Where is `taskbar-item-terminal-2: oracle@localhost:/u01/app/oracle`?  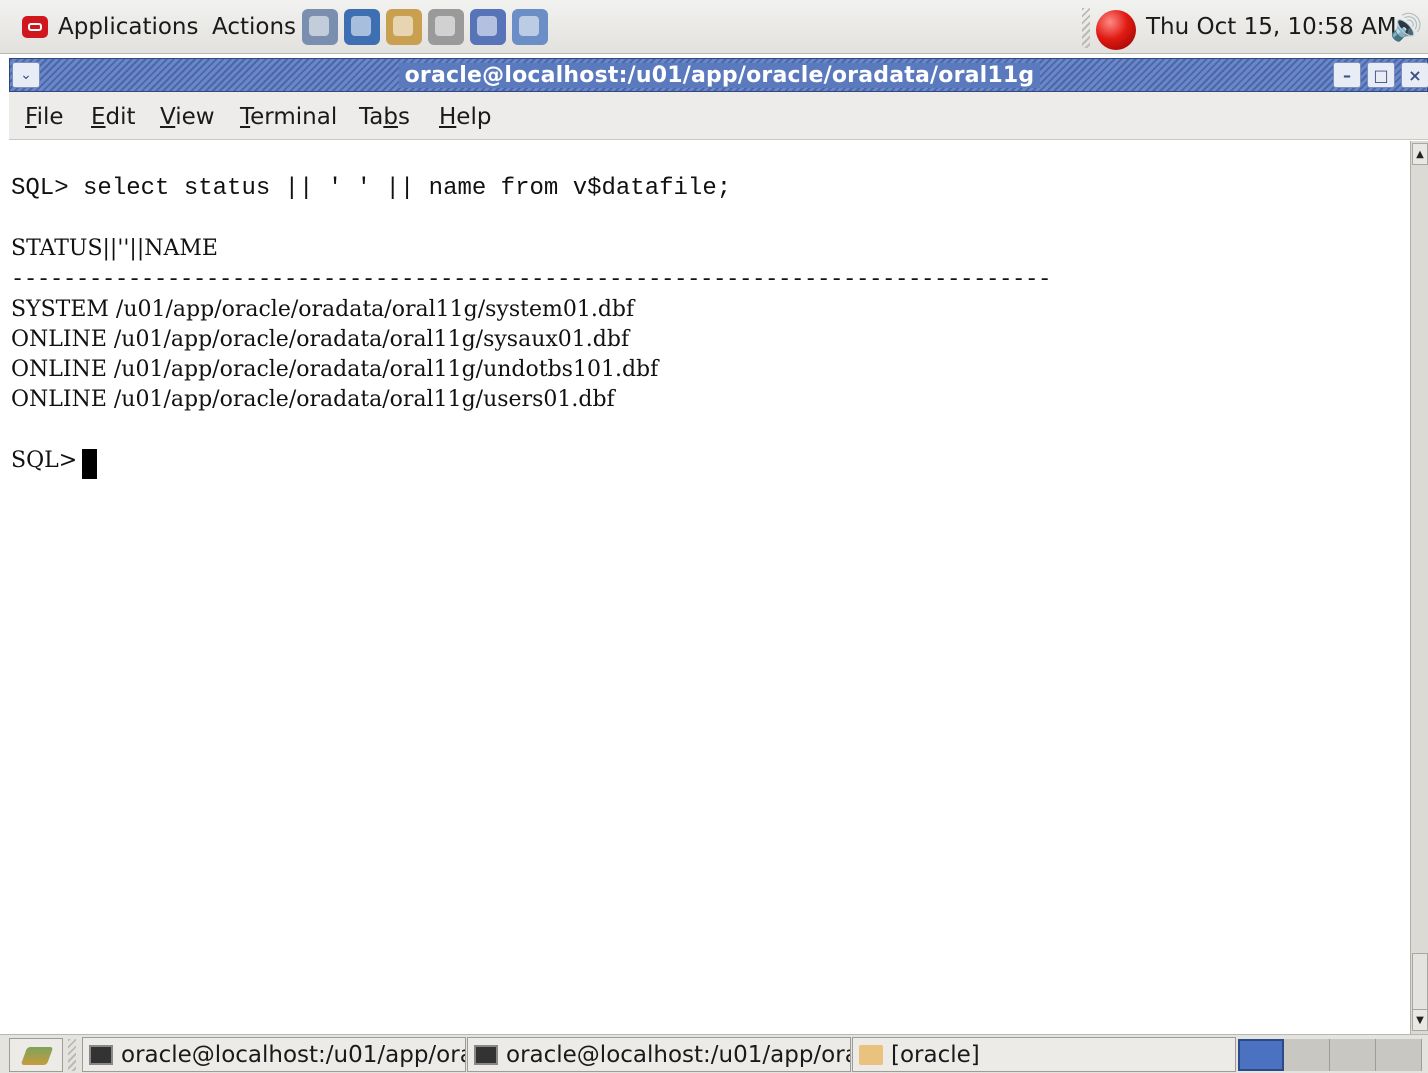
taskbar-item-terminal-2: oracle@localhost:/u01/app/oracle is located at coordinates (659, 1054).